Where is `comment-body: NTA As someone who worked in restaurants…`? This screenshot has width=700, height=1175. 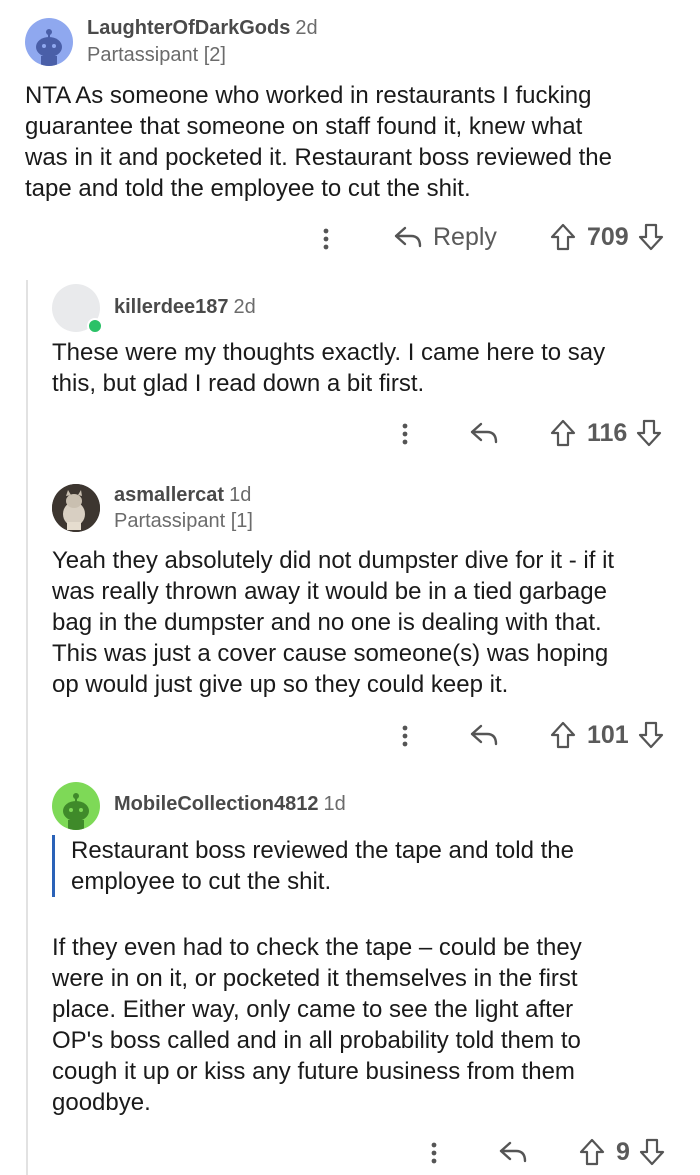 comment-body: NTA As someone who worked in restaurants… is located at coordinates (318, 142).